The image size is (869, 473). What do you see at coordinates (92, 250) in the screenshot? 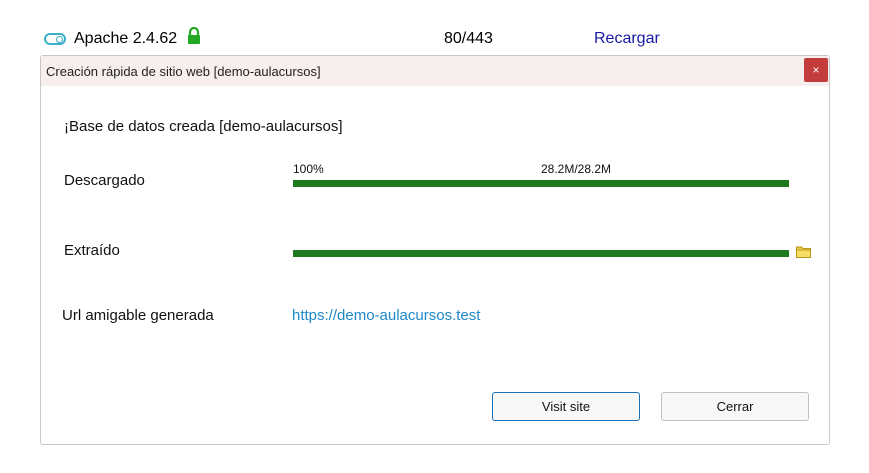
I see `extract-label: Extraído` at bounding box center [92, 250].